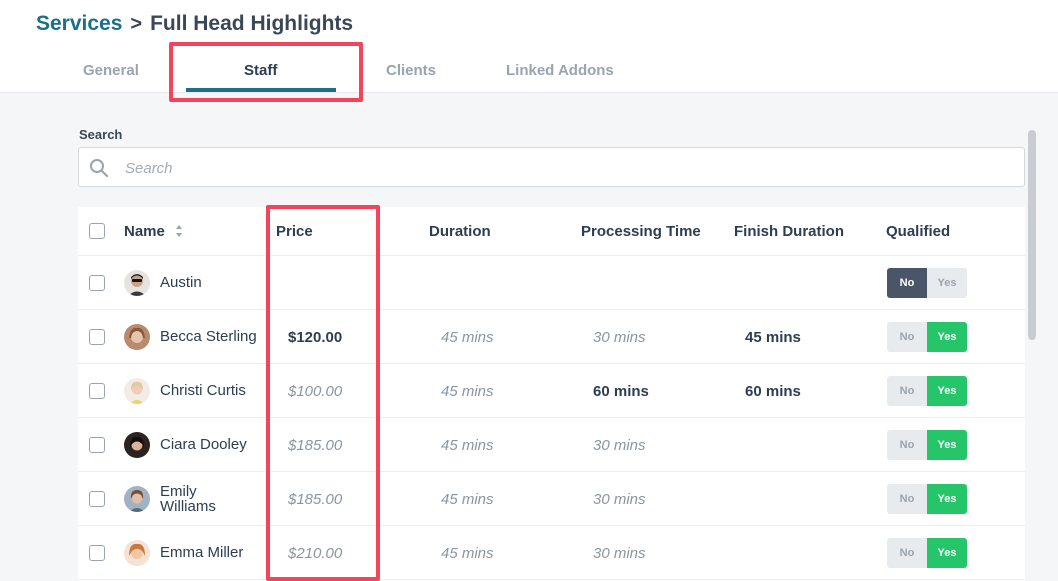 This screenshot has width=1058, height=581. What do you see at coordinates (260, 70) in the screenshot?
I see `tab-staff: Staff` at bounding box center [260, 70].